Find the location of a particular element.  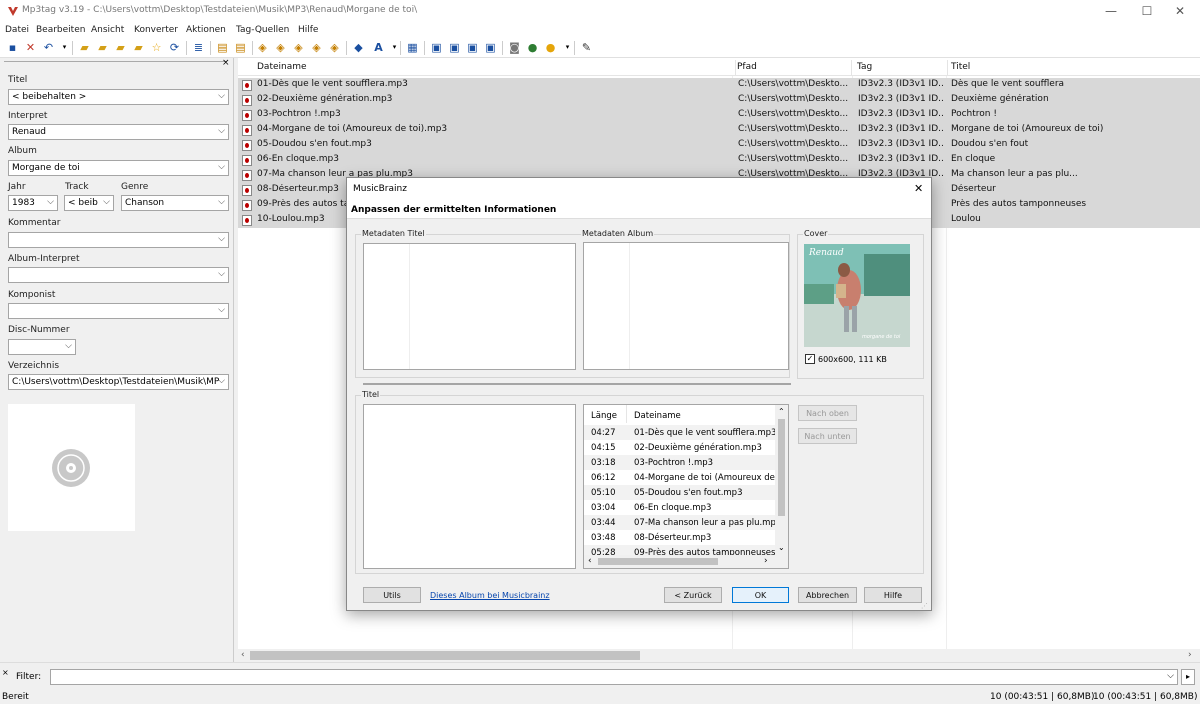

undo-icon: ↶ is located at coordinates (48, 47).